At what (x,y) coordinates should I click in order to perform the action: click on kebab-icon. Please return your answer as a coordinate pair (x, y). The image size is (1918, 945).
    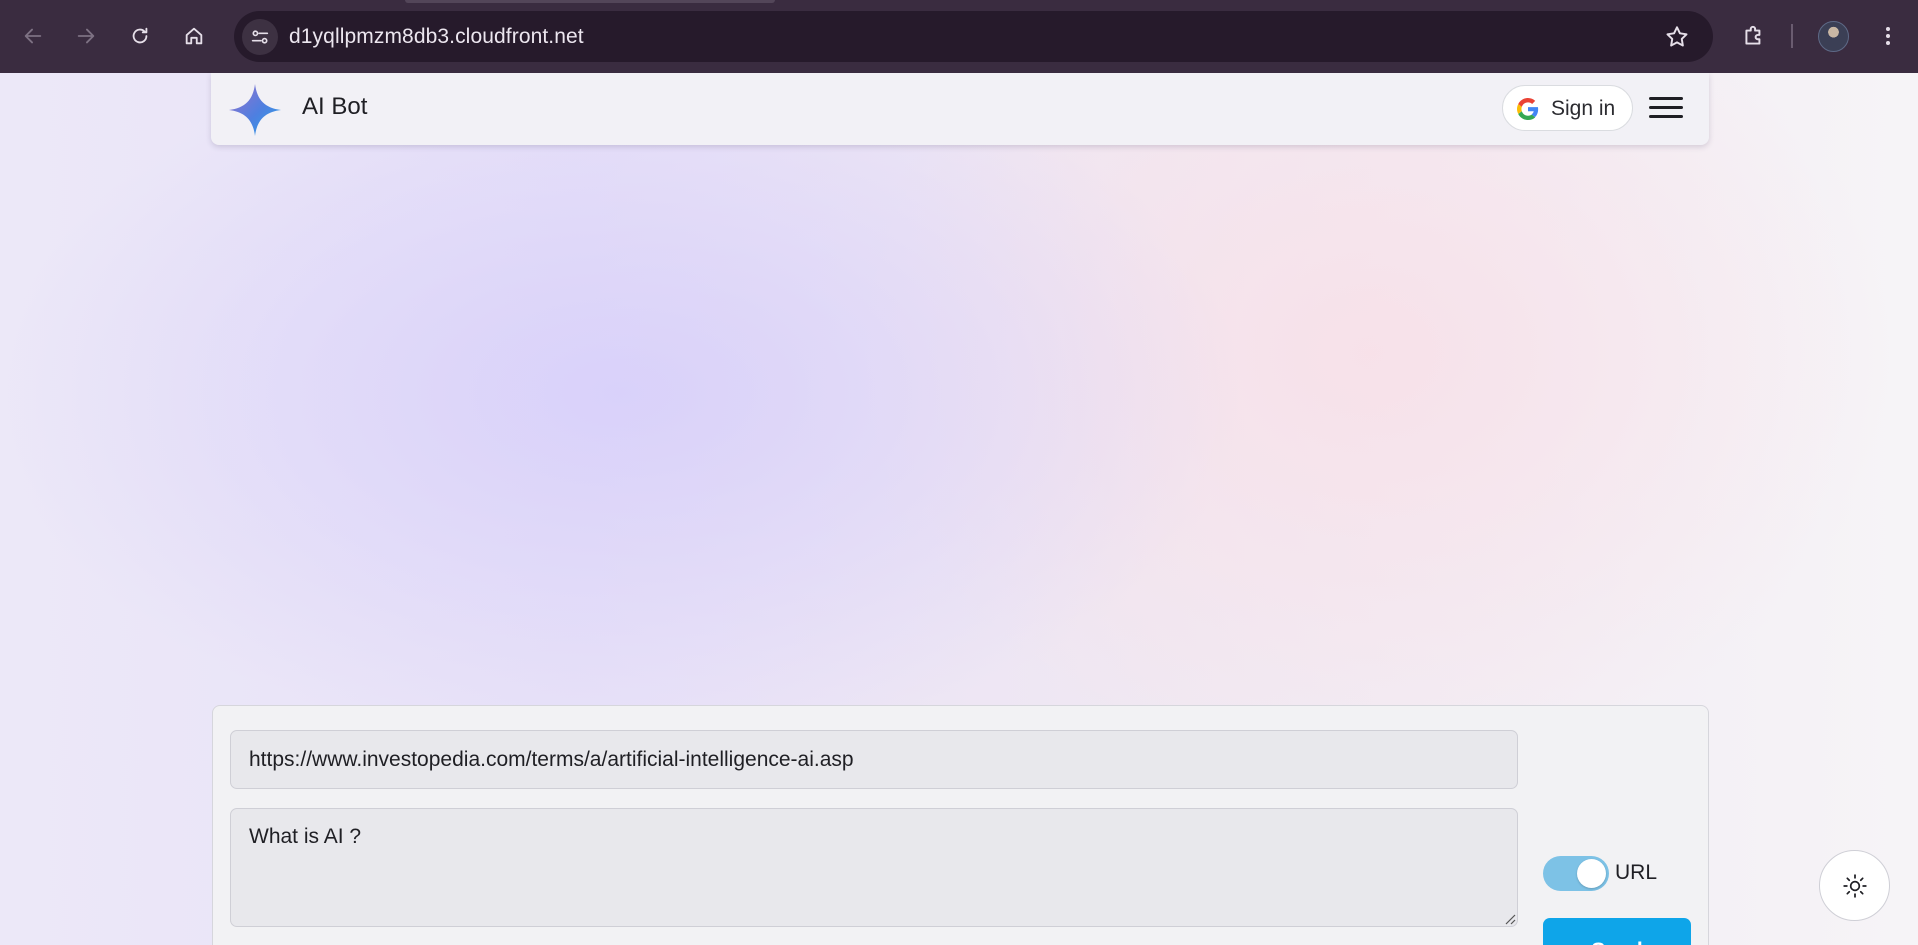
    Looking at the image, I should click on (1888, 36).